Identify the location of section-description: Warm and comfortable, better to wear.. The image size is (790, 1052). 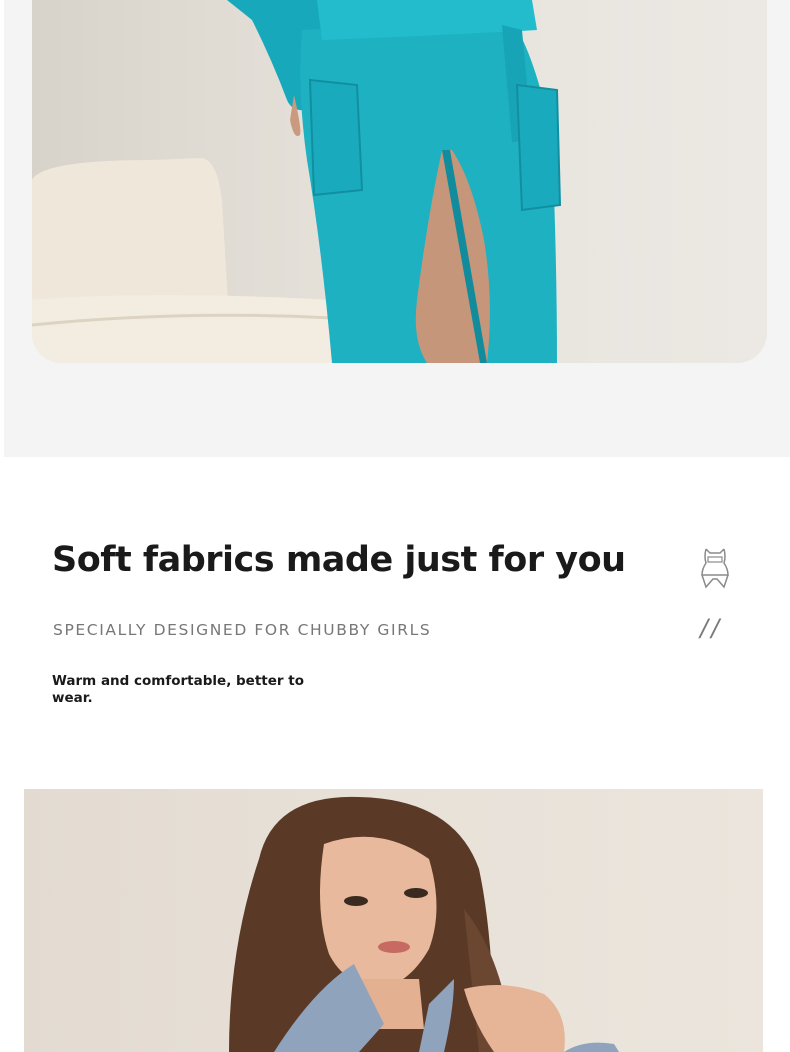
(178, 689).